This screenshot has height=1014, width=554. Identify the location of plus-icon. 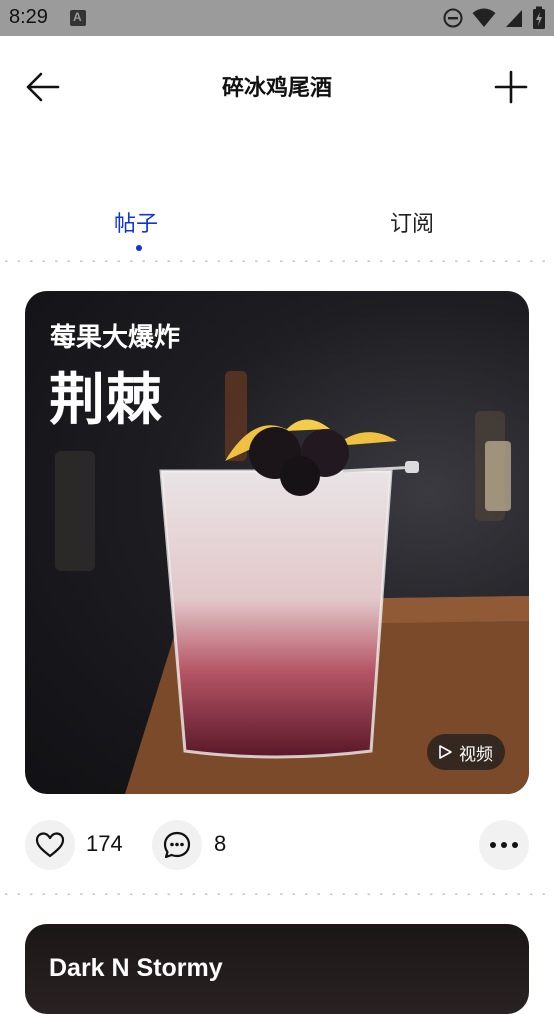
(511, 87).